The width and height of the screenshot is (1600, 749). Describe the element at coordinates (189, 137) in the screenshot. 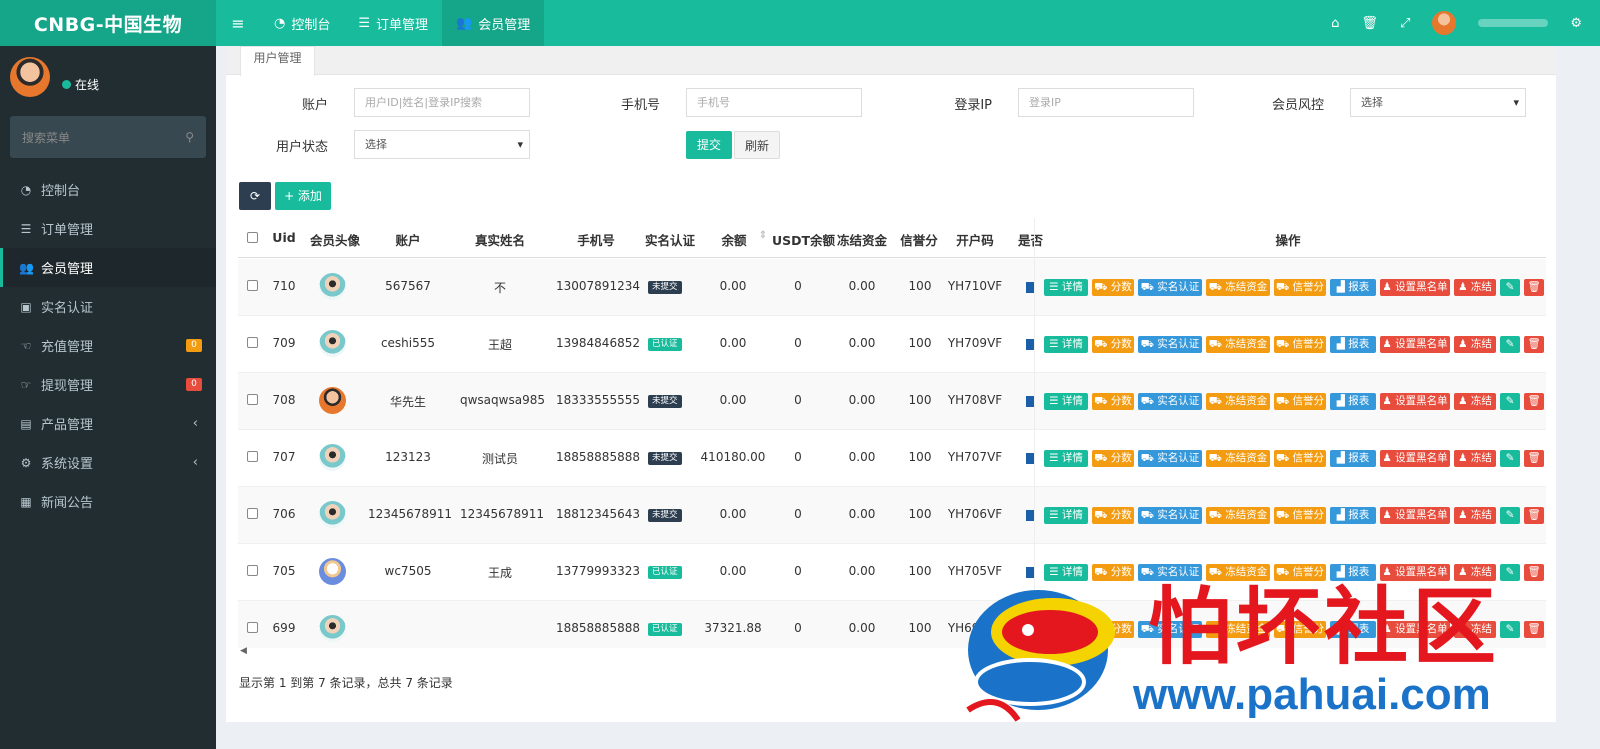

I see `search-icon: ⚲` at that location.